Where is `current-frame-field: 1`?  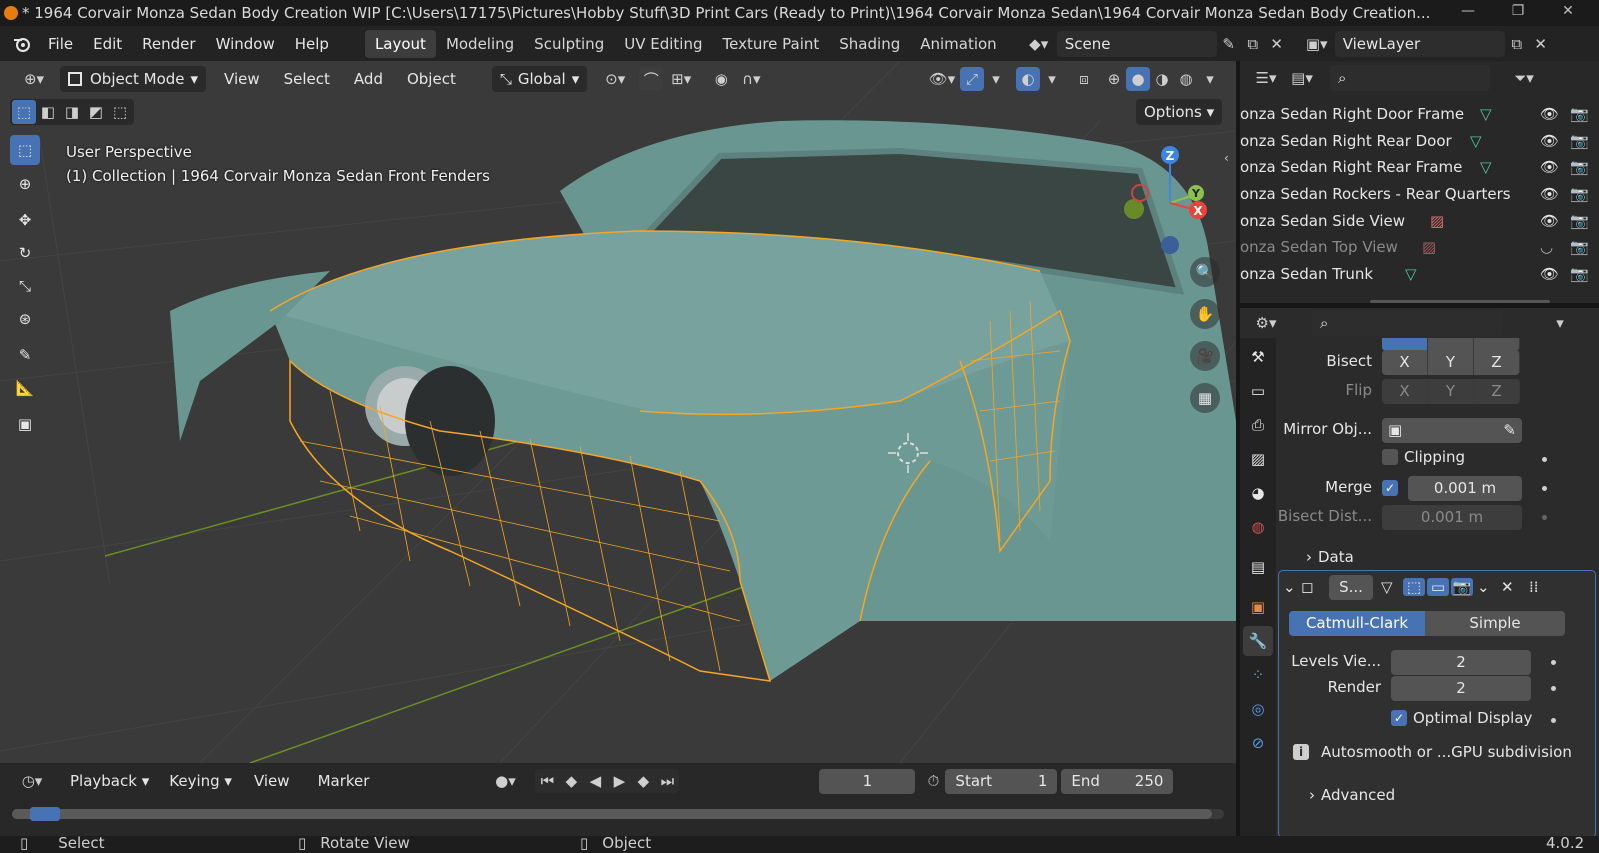
current-frame-field: 1 is located at coordinates (867, 781).